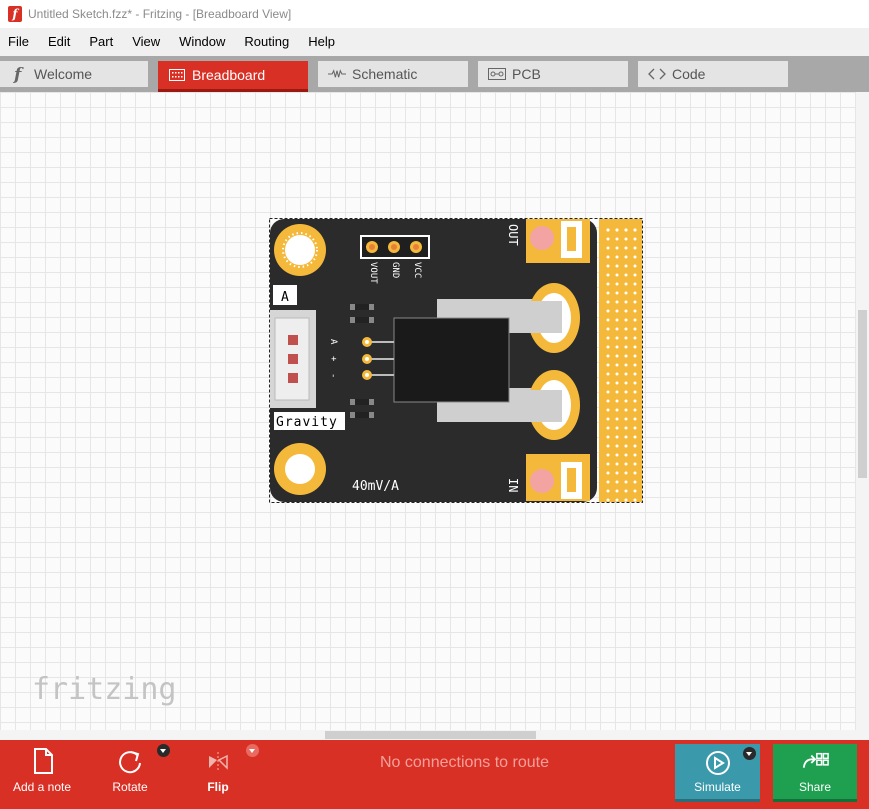 The height and width of the screenshot is (809, 869). Describe the element at coordinates (104, 689) in the screenshot. I see `fritzing-watermark: fritzing` at that location.